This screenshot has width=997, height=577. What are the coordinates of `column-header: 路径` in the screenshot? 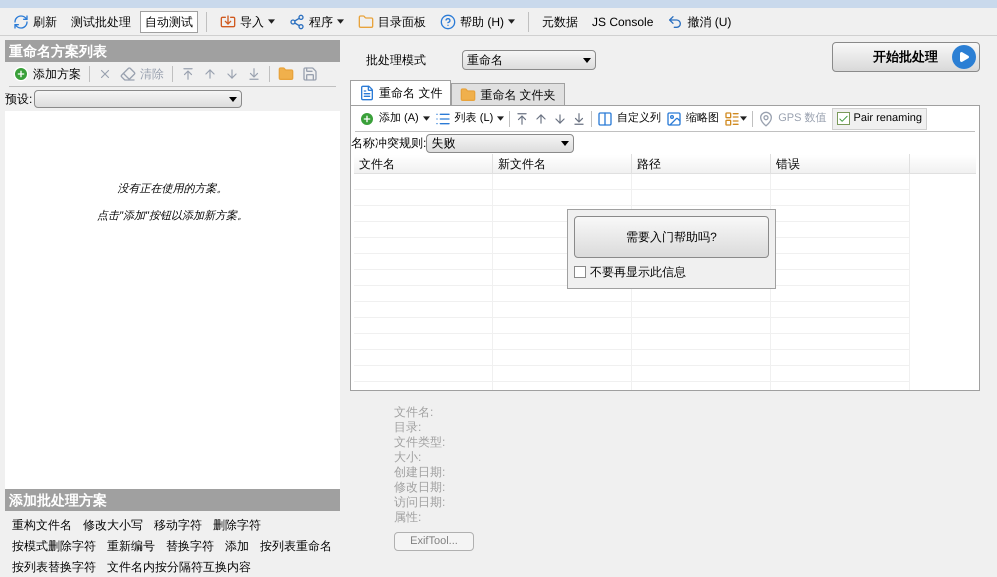 It's located at (701, 163).